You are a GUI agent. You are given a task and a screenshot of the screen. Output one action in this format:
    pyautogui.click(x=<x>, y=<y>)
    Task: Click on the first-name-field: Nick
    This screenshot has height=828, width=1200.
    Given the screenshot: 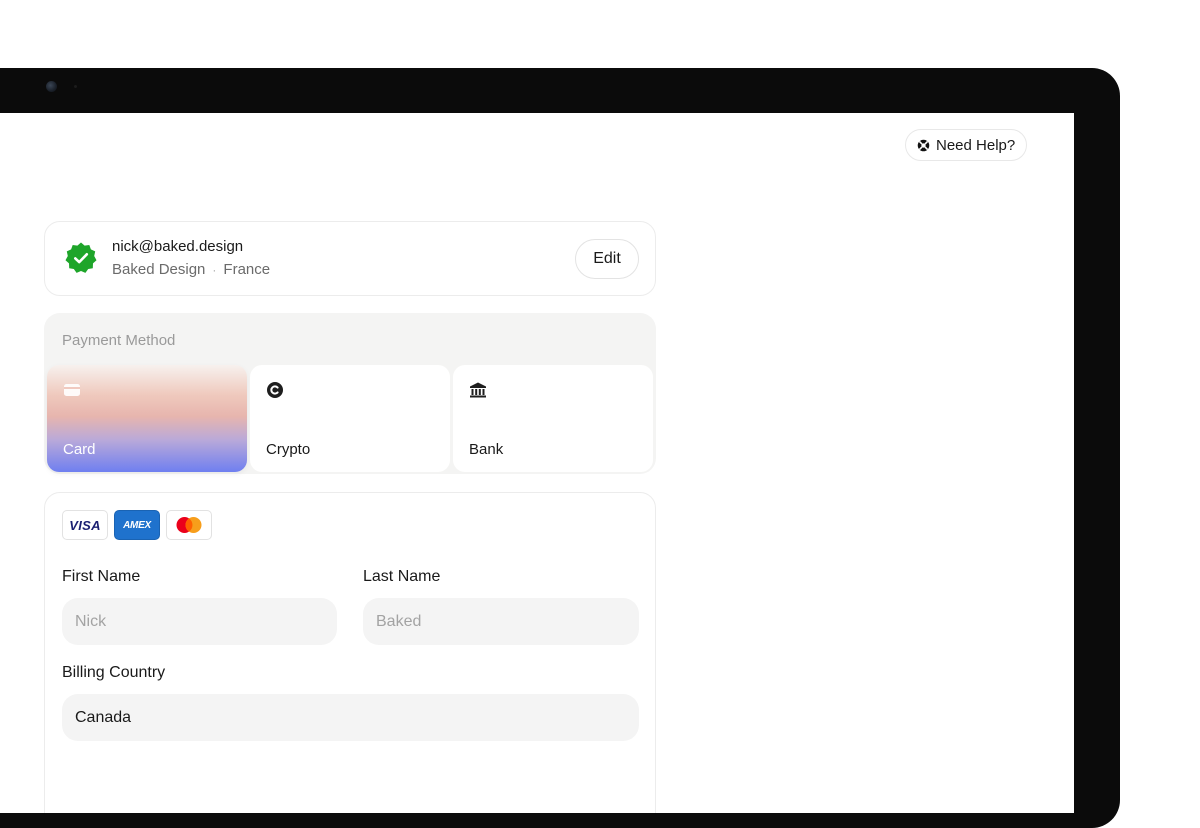 What is the action you would take?
    pyautogui.click(x=199, y=621)
    